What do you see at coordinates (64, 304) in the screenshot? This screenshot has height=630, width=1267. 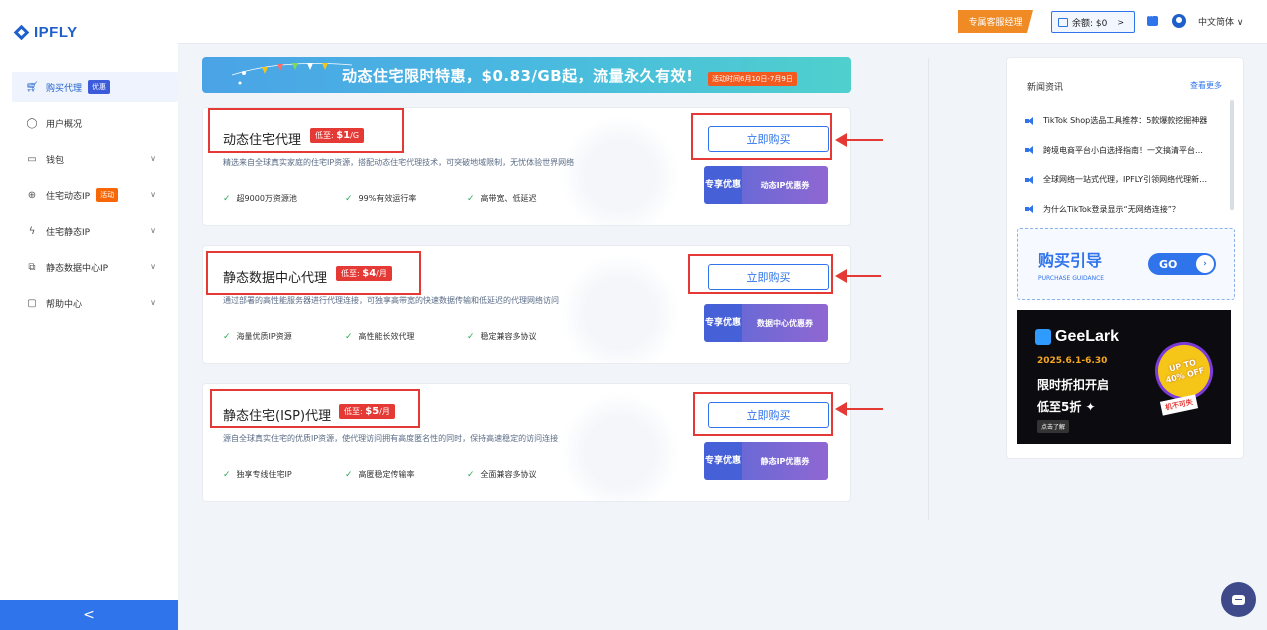 I see `sidebar-item-label: 帮助中心` at bounding box center [64, 304].